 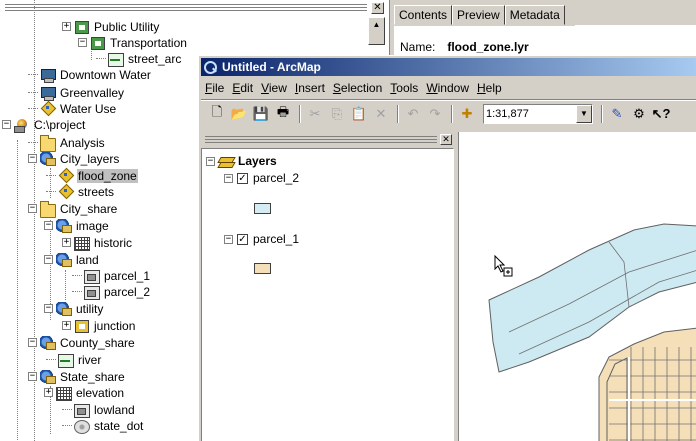 What do you see at coordinates (77, 376) in the screenshot?
I see `catalog-item: − State_share` at bounding box center [77, 376].